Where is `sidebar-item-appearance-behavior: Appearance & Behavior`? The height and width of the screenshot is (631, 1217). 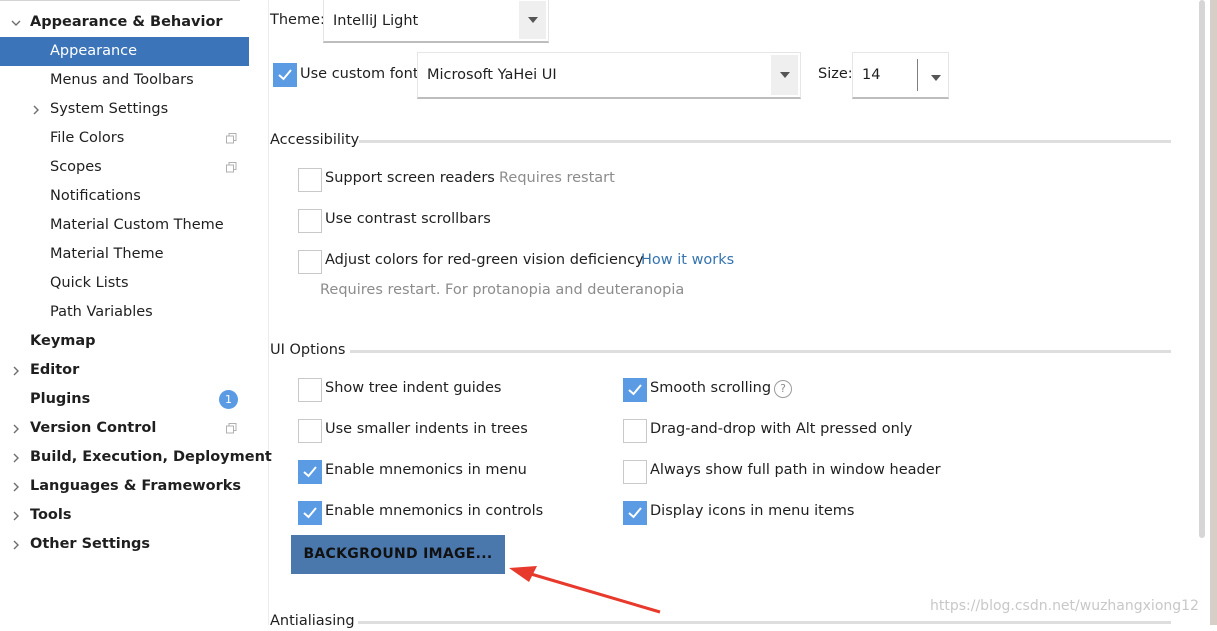
sidebar-item-appearance-behavior: Appearance & Behavior is located at coordinates (124, 22).